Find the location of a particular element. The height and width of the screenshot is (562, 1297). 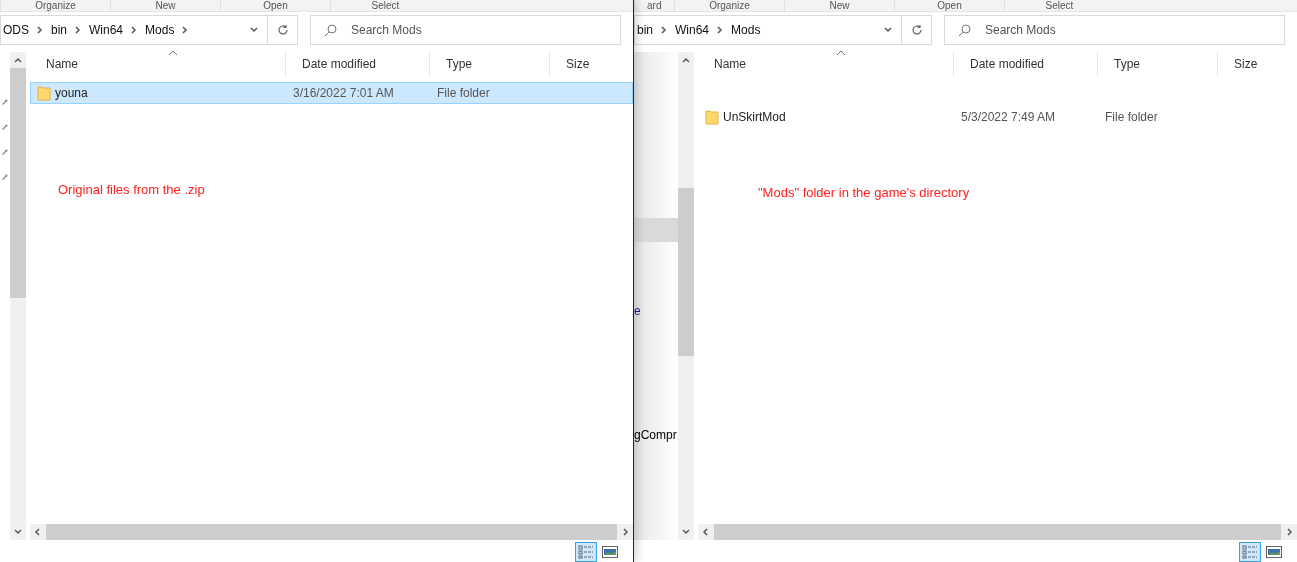

date-cell-text: 3/16/2022 7:01 AM is located at coordinates (343, 93).